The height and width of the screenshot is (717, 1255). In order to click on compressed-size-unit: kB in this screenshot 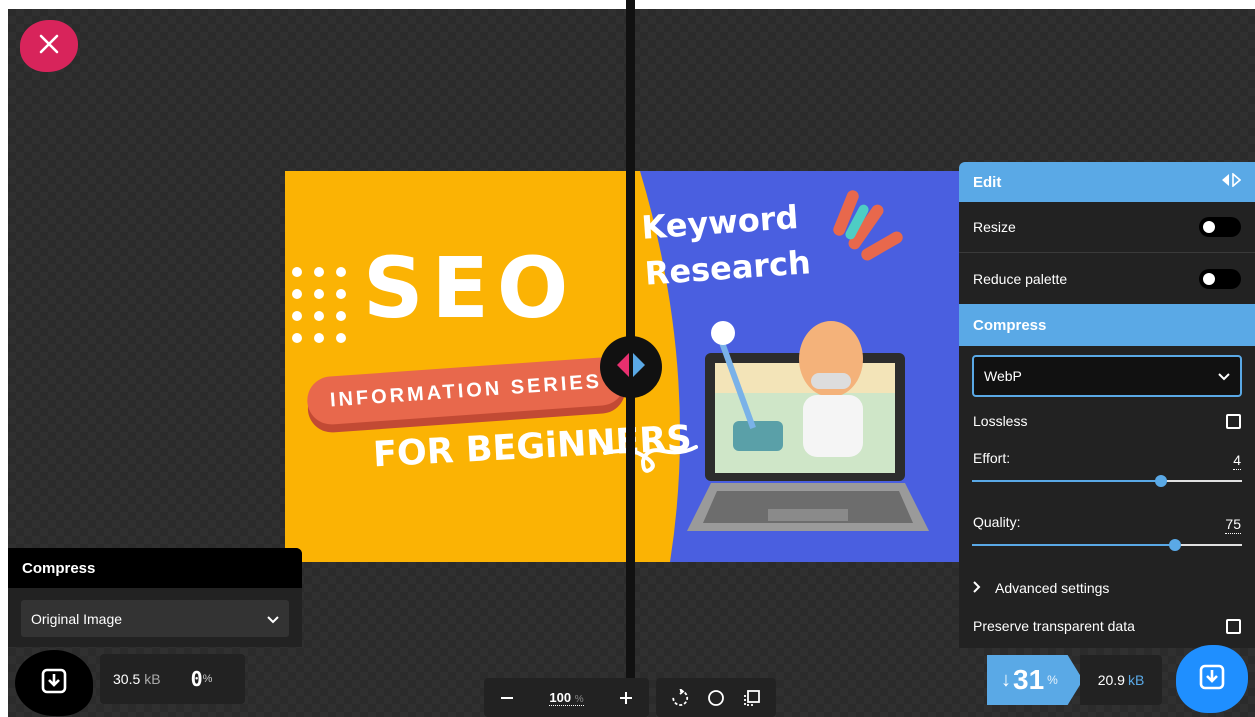, I will do `click(1136, 680)`.